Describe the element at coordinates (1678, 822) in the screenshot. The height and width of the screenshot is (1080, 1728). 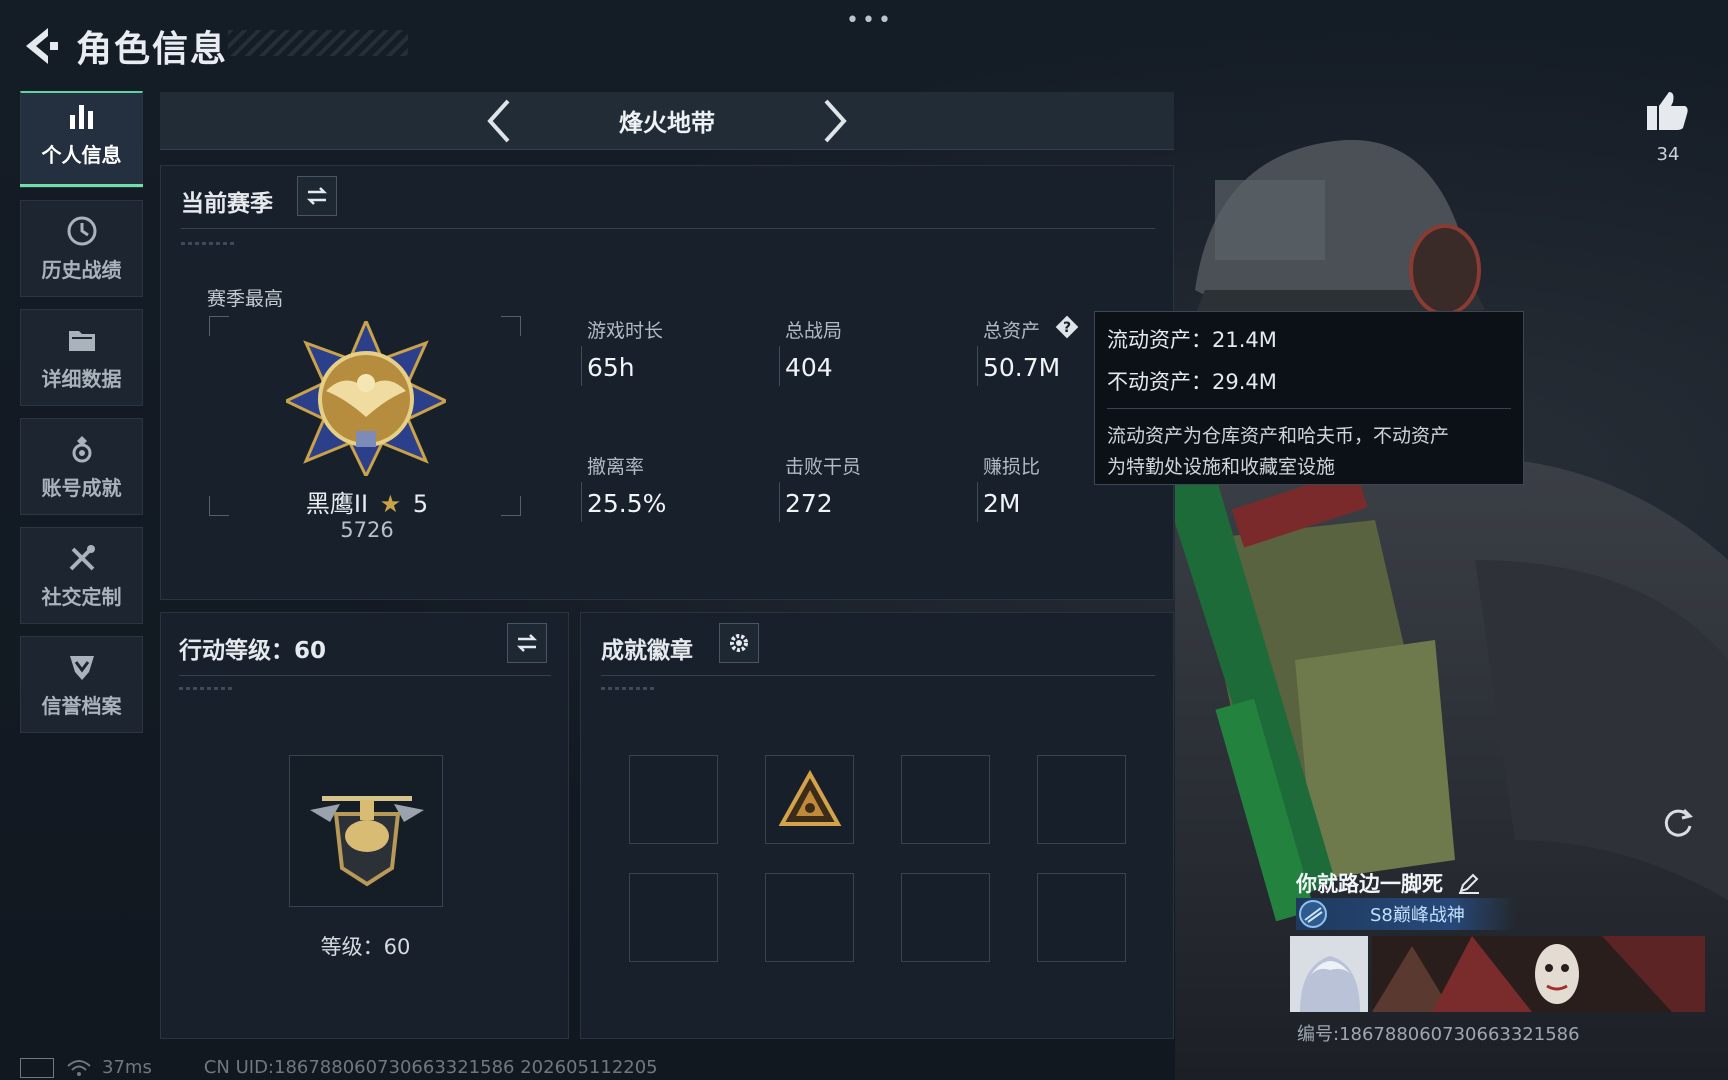
I see `rotate-model-icon` at that location.